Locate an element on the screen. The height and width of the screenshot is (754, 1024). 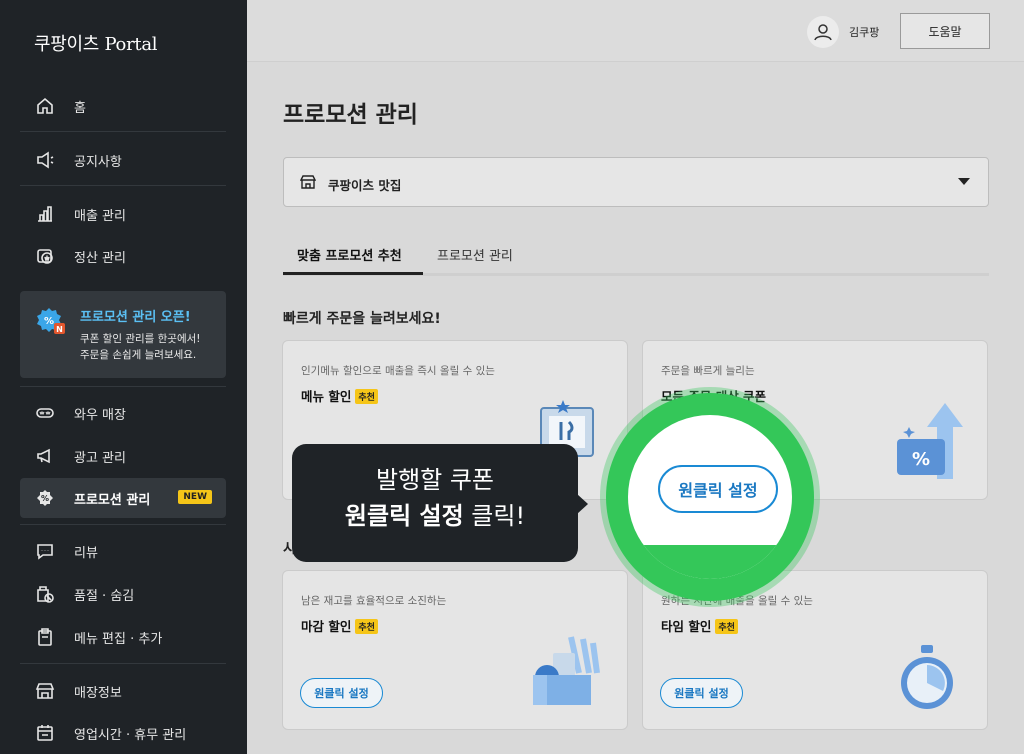
brand-suffix: Portal is located at coordinates (131, 44).